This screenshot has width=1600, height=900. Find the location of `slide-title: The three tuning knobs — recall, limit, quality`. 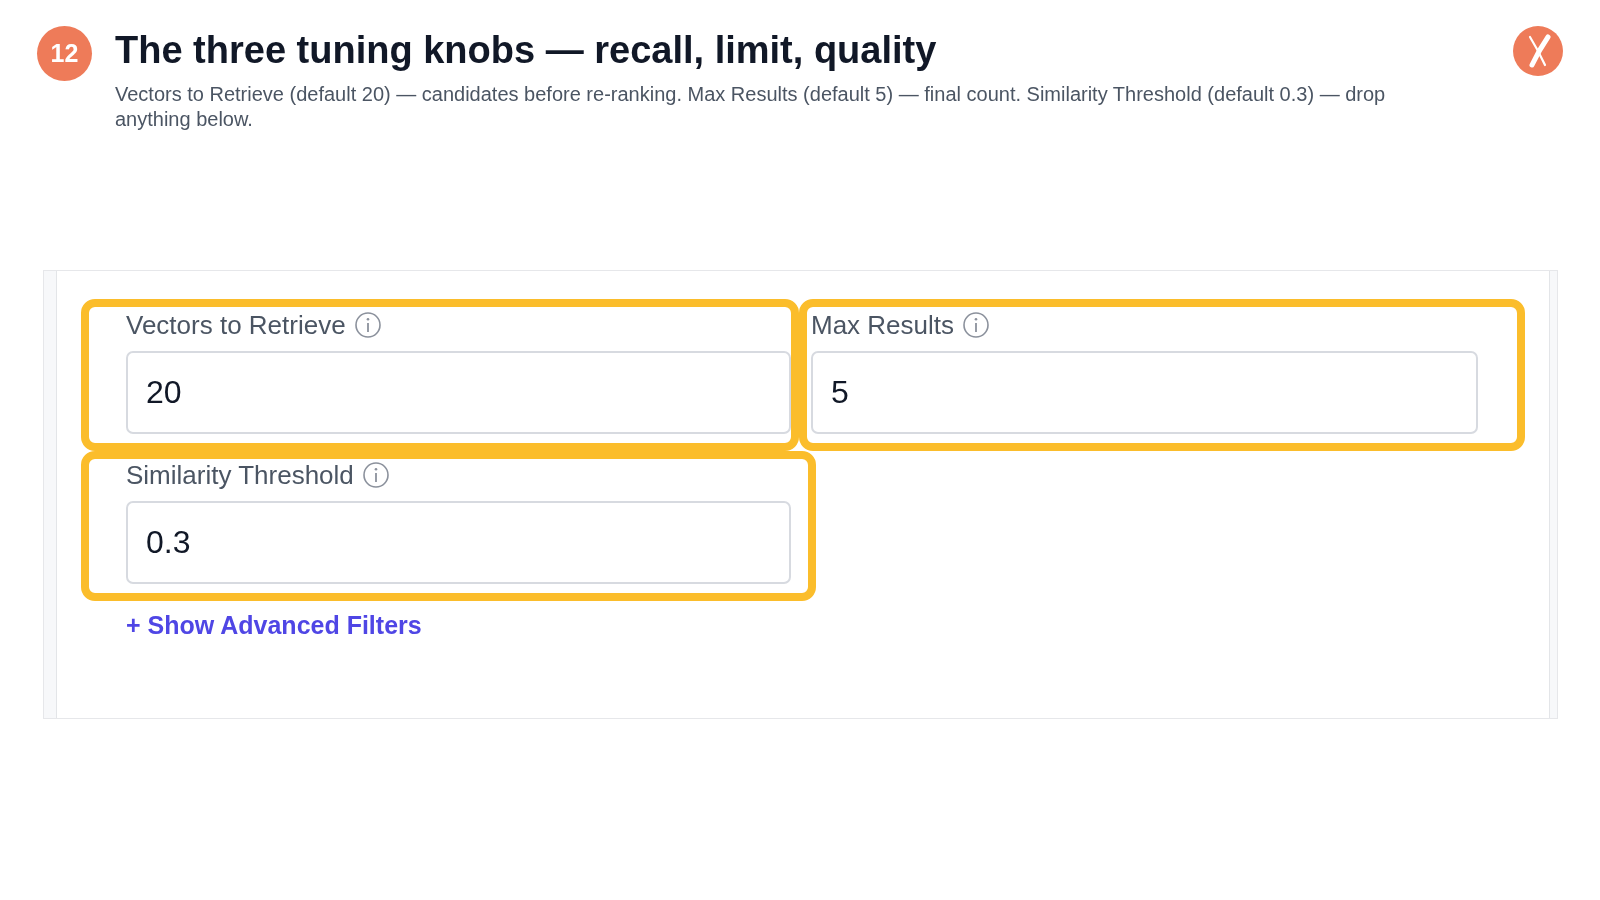

slide-title: The three tuning knobs — recall, limit, quality is located at coordinates (526, 50).